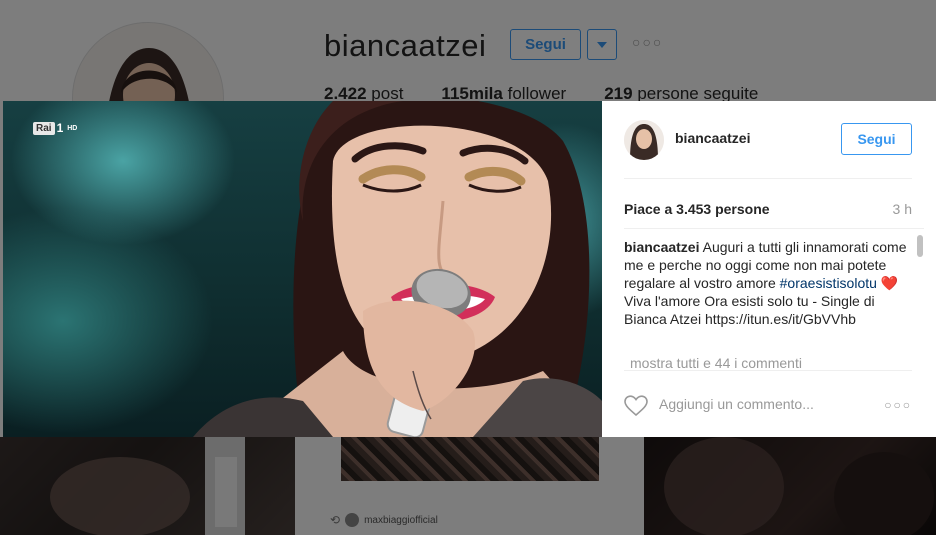  What do you see at coordinates (759, 404) in the screenshot?
I see `add-comment-input` at bounding box center [759, 404].